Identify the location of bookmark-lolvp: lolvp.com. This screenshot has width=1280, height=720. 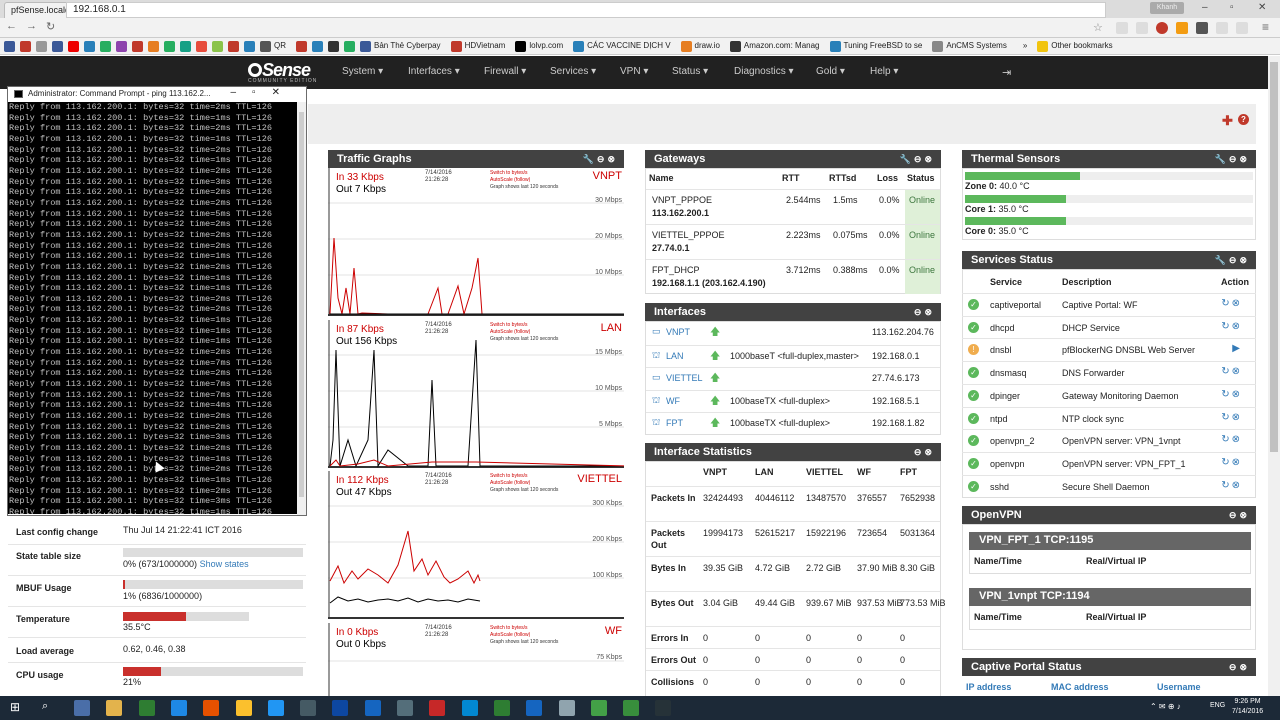
(546, 45).